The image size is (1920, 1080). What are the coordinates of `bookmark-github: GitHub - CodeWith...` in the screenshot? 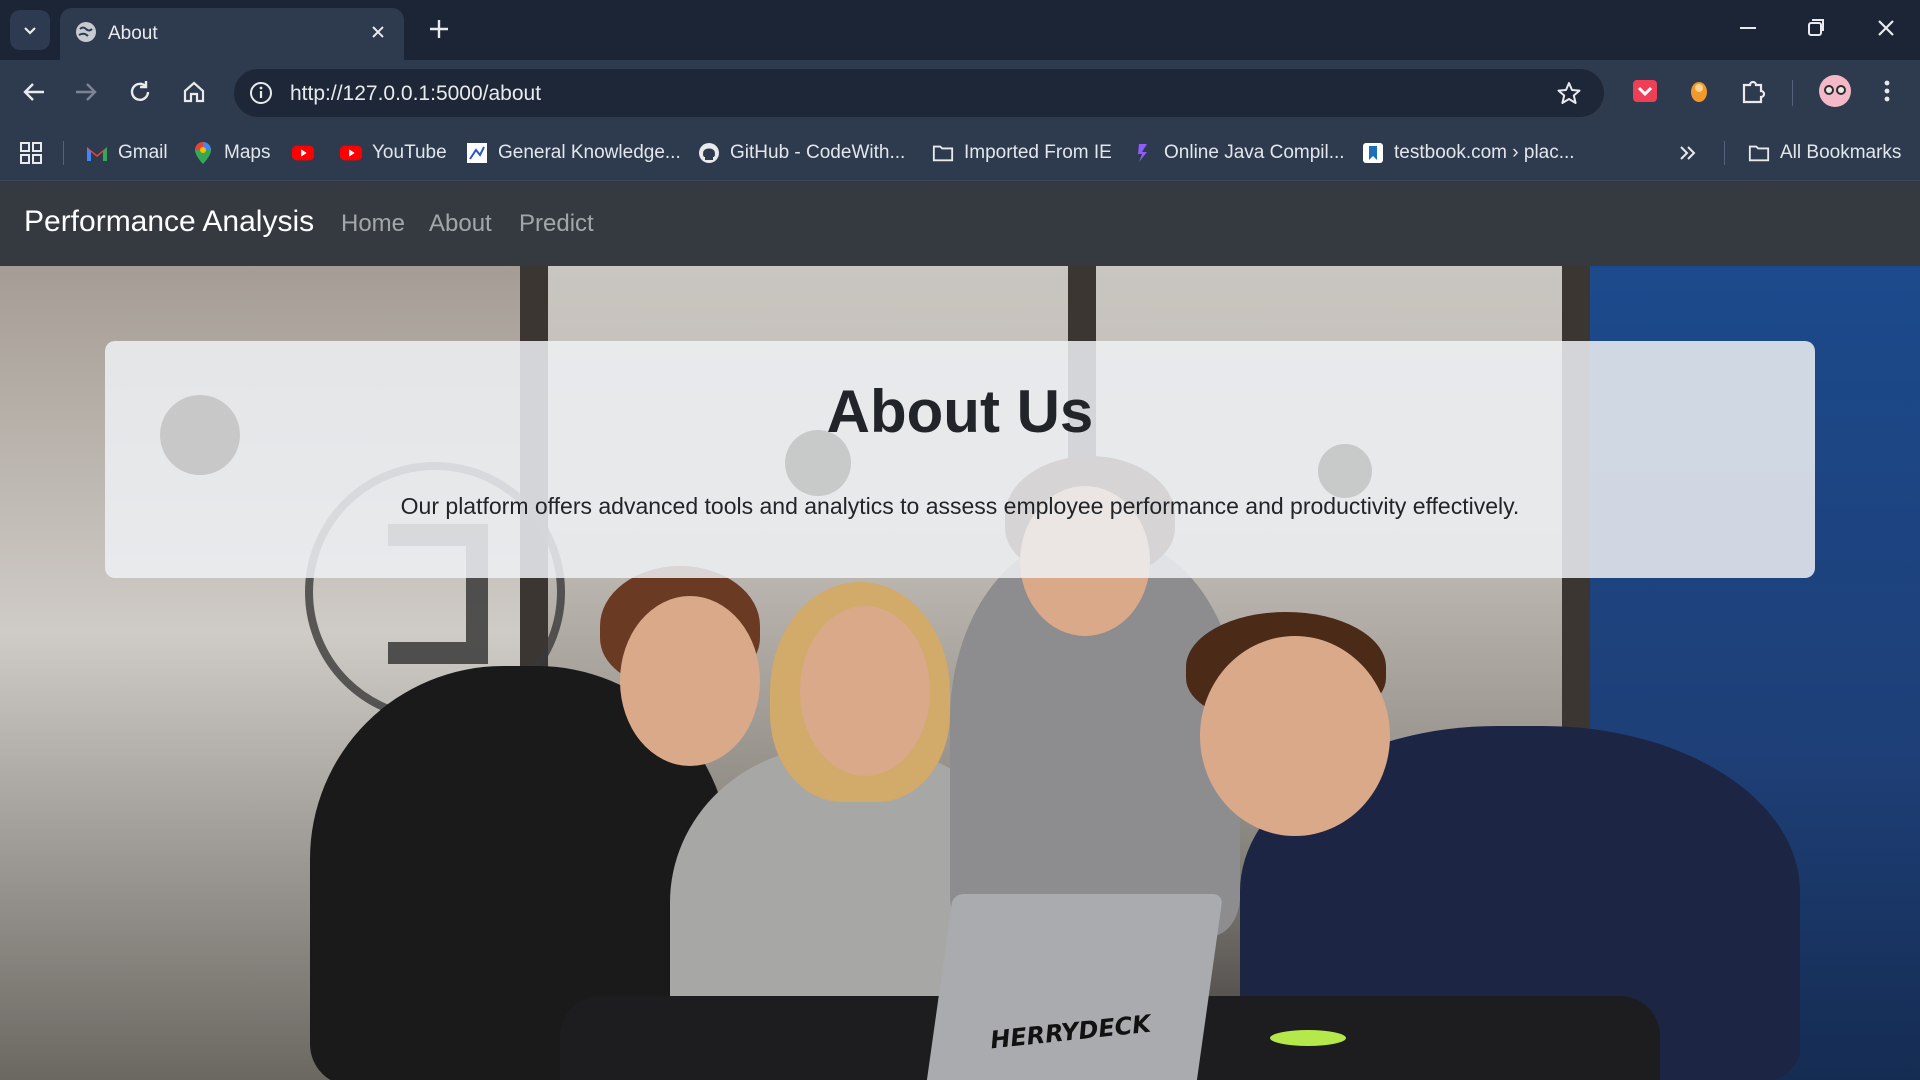 It's located at (801, 153).